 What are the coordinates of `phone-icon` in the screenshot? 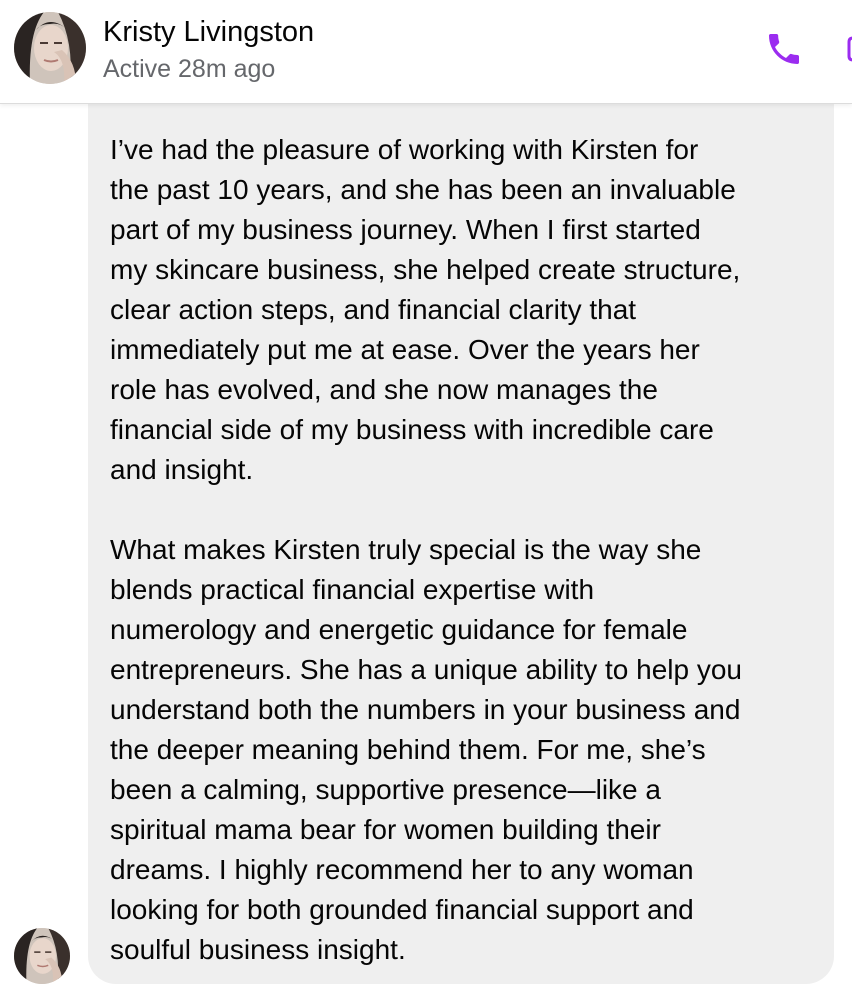 It's located at (784, 49).